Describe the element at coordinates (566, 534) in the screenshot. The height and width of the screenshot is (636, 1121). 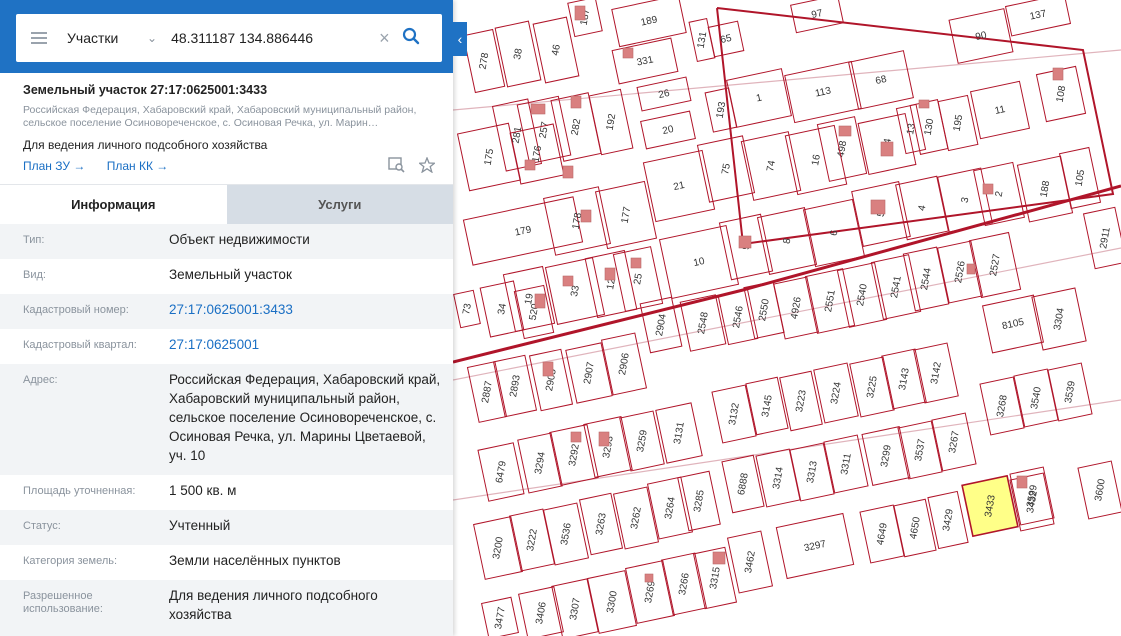
I see `parcel-label: 3536` at that location.